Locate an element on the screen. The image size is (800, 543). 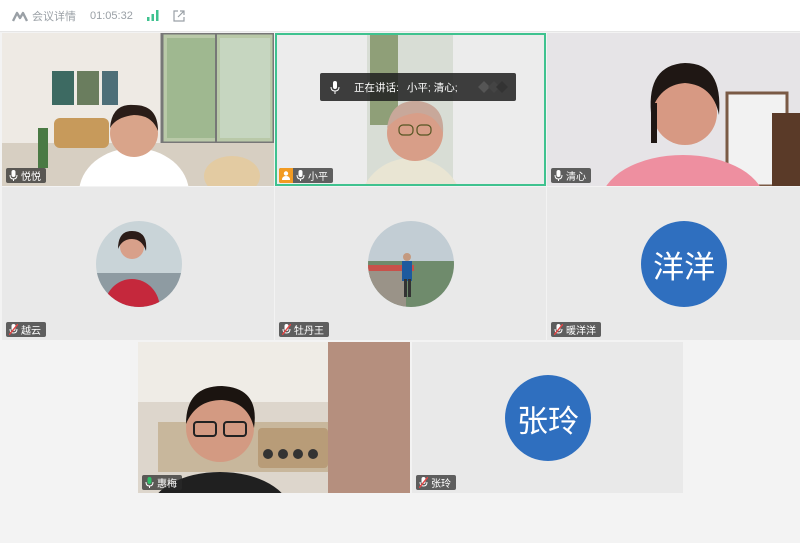
participant-name: 张玲 is located at coordinates (441, 484).